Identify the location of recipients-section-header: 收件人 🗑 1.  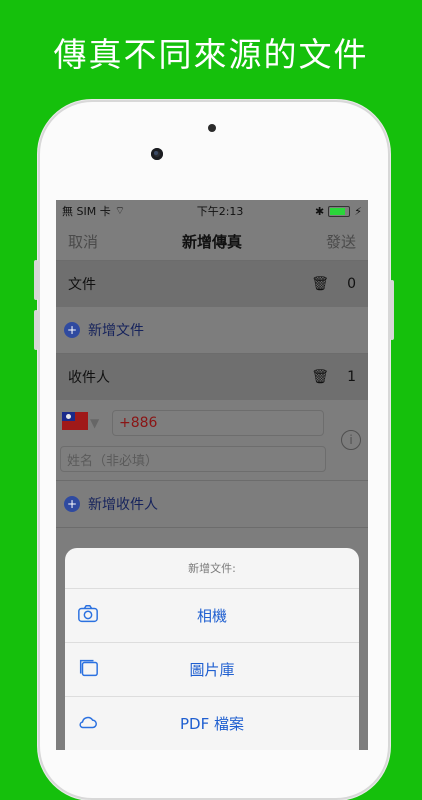
(212, 377).